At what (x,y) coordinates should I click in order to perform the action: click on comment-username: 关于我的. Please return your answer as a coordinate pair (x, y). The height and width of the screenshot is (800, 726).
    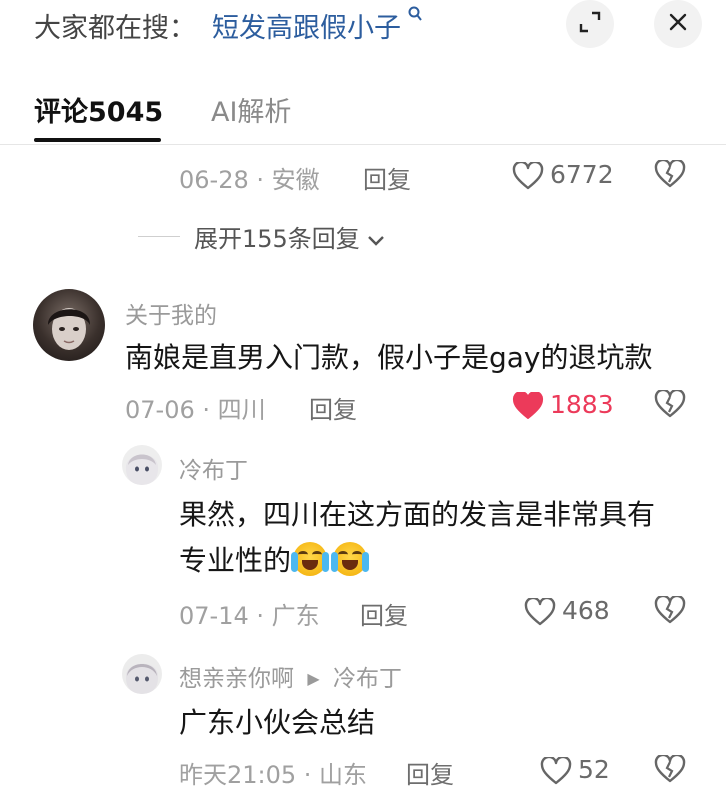
    Looking at the image, I should click on (171, 313).